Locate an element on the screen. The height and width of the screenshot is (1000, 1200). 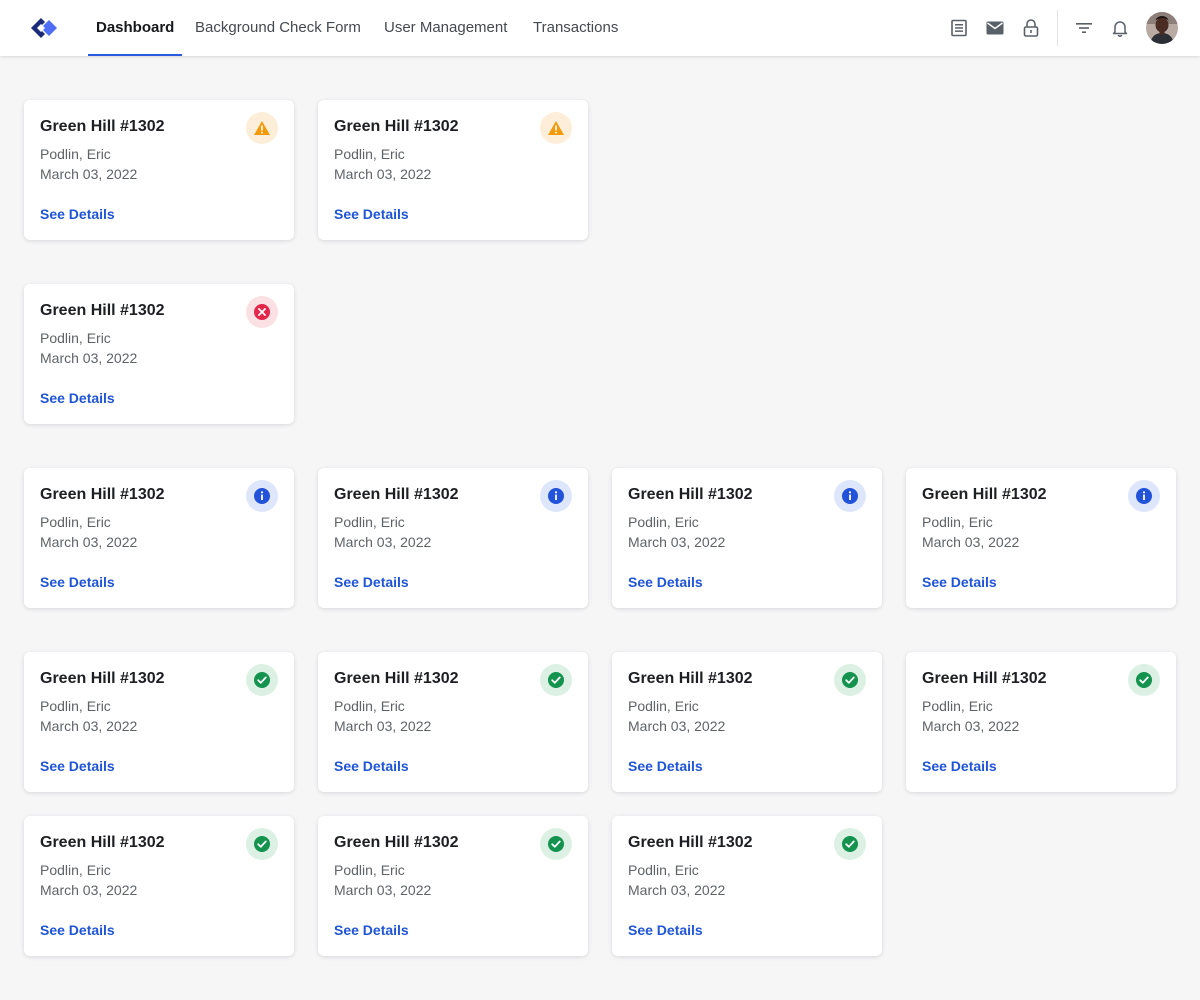
list-icon is located at coordinates (959, 28).